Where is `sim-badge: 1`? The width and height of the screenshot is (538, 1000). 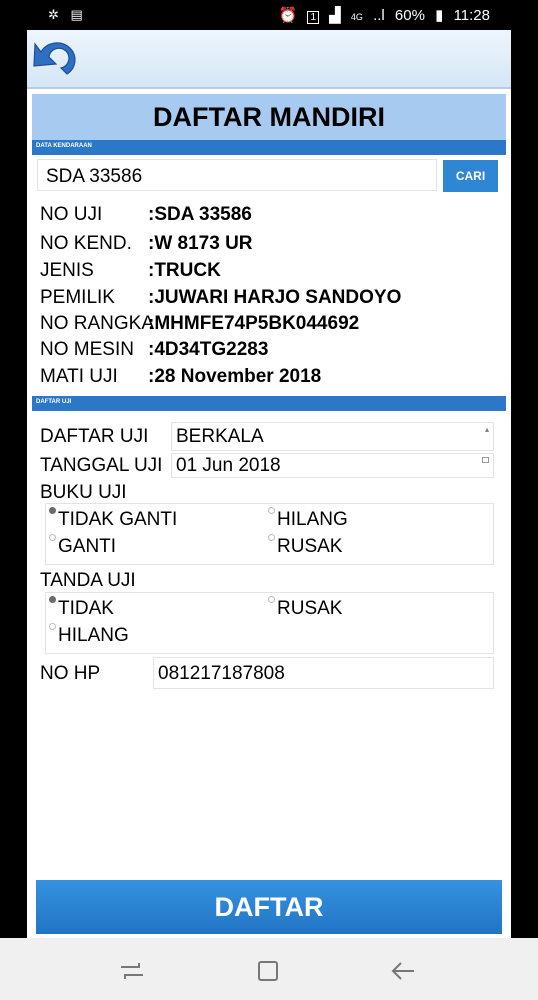 sim-badge: 1 is located at coordinates (313, 17).